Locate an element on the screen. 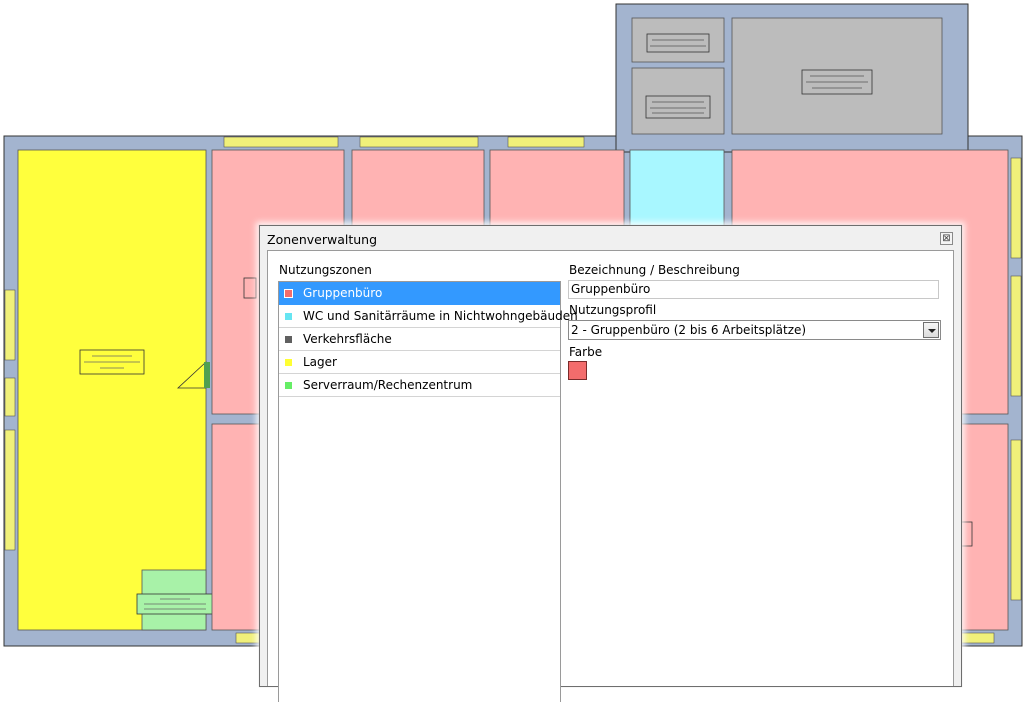 The height and width of the screenshot is (702, 1024). list-item-lager: Lager is located at coordinates (419, 362).